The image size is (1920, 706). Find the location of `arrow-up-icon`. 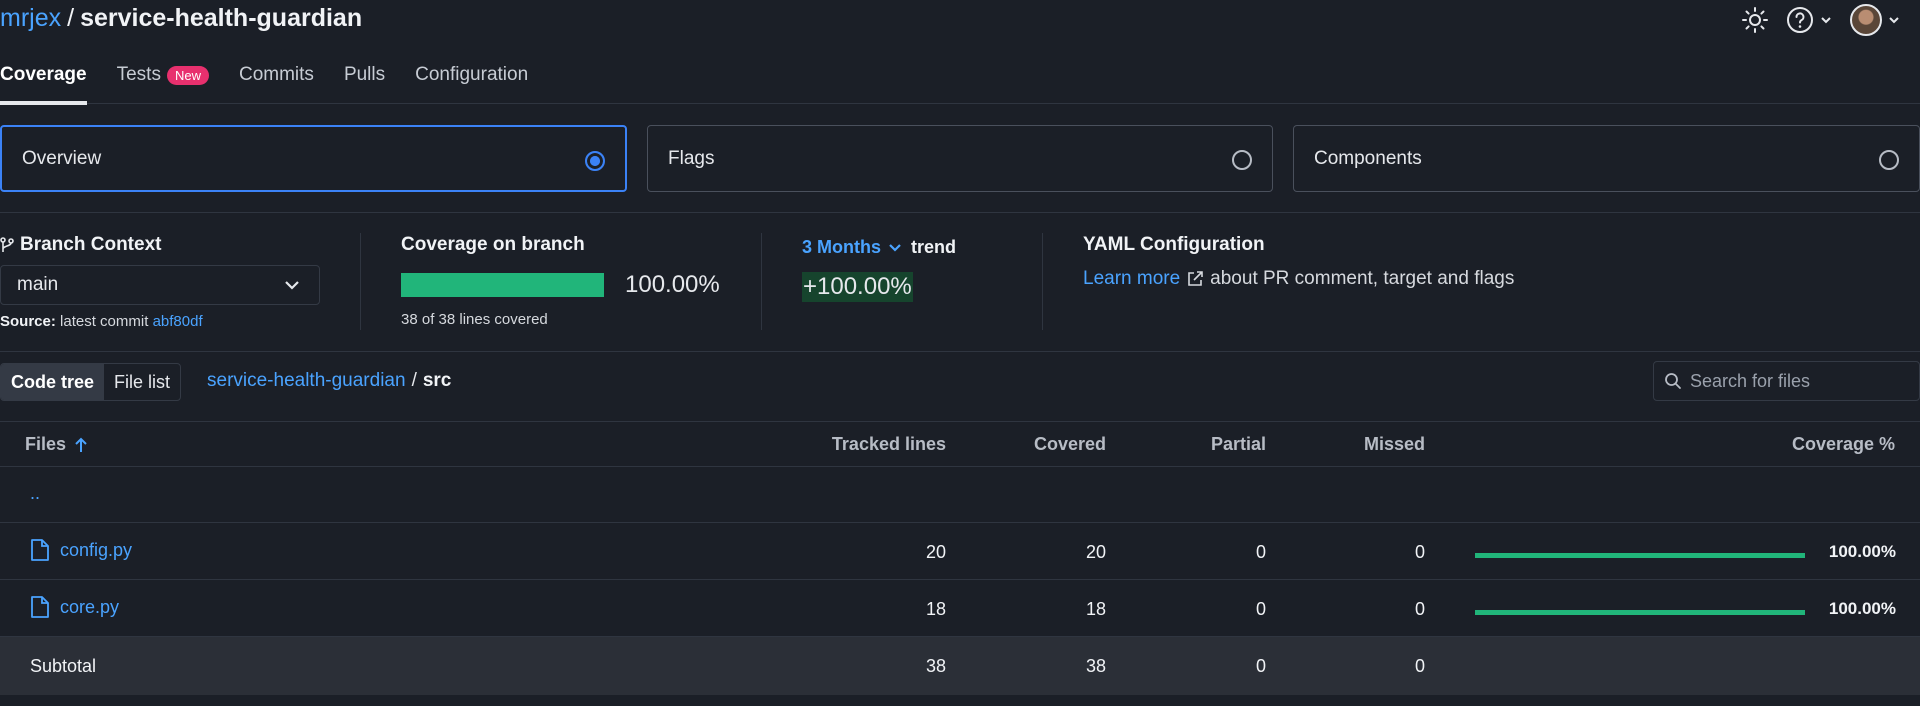

arrow-up-icon is located at coordinates (81, 444).